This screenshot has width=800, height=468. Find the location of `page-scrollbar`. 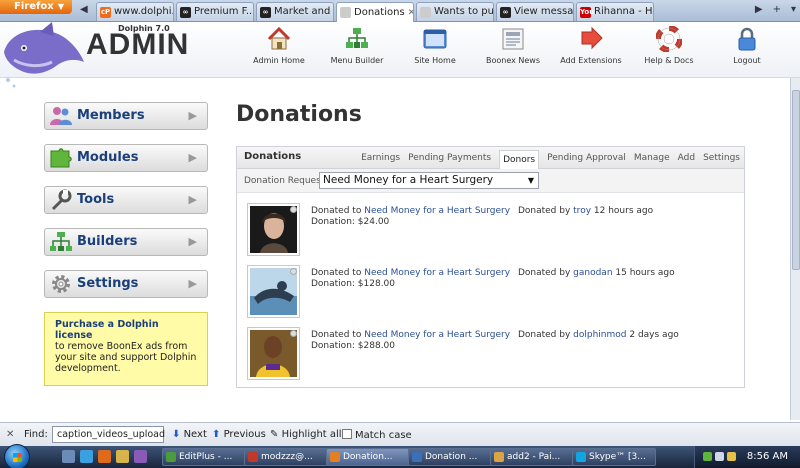

page-scrollbar is located at coordinates (795, 249).